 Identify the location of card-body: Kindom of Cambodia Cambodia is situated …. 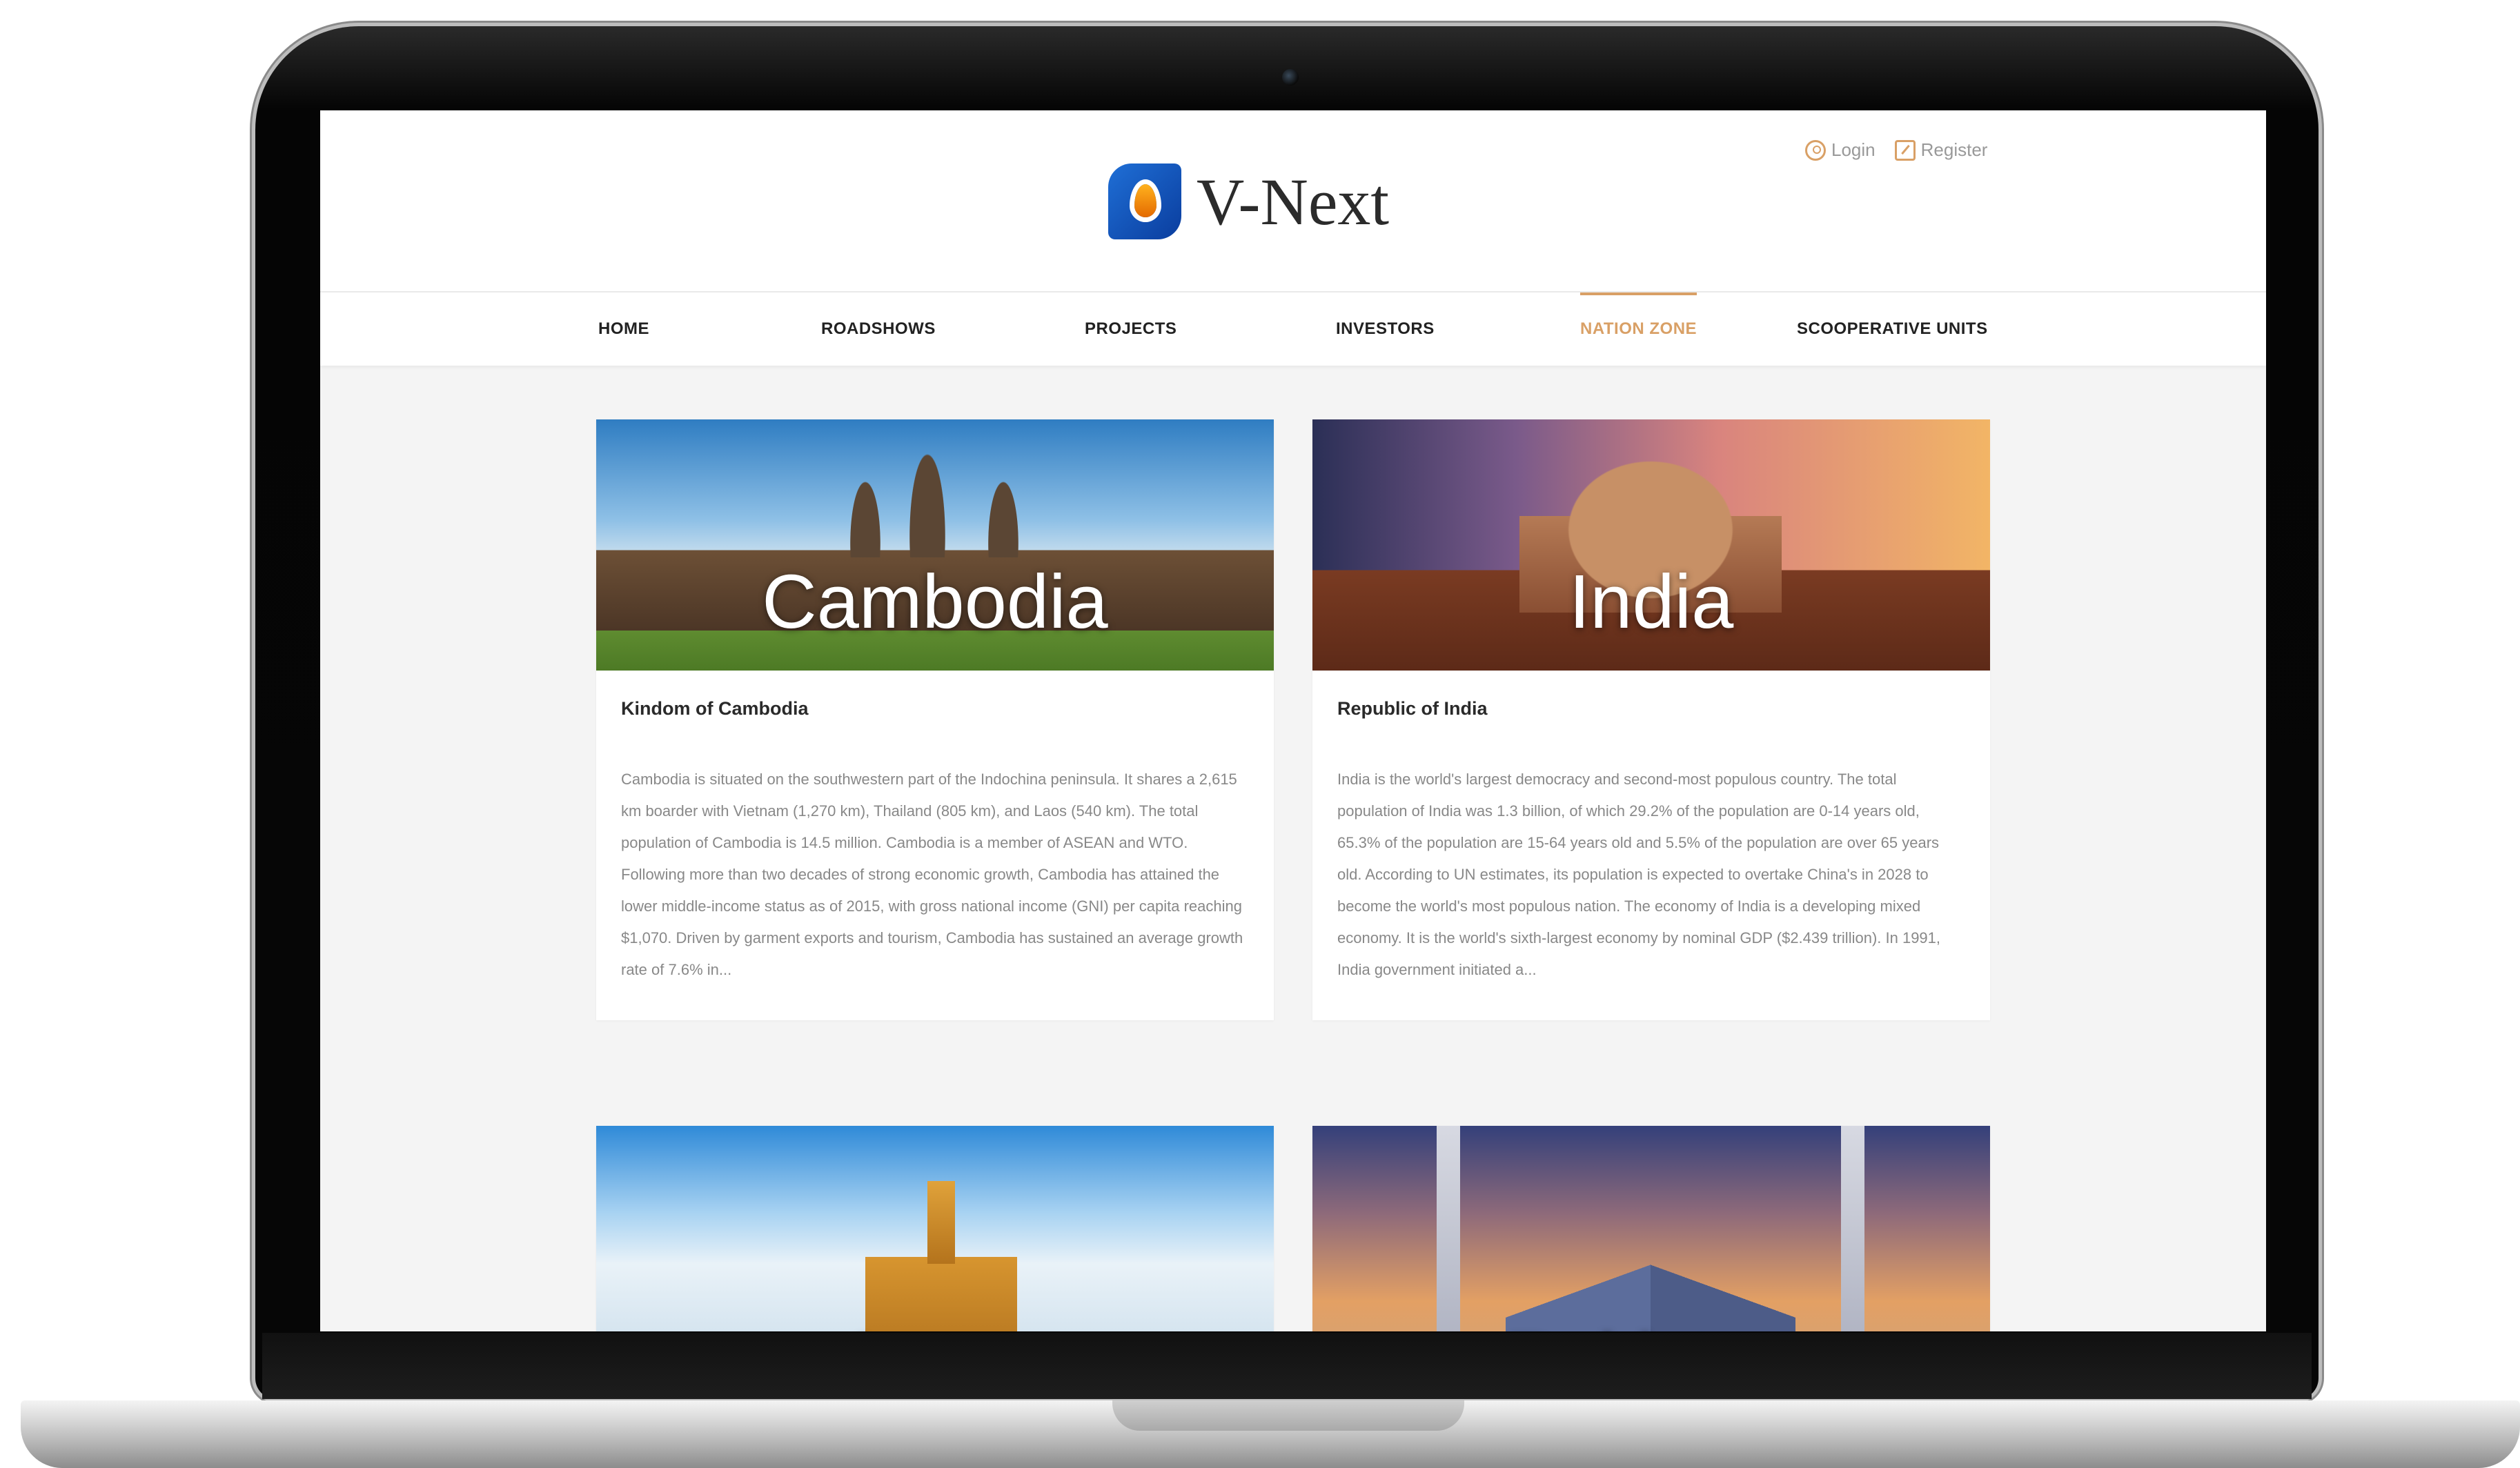
(935, 845).